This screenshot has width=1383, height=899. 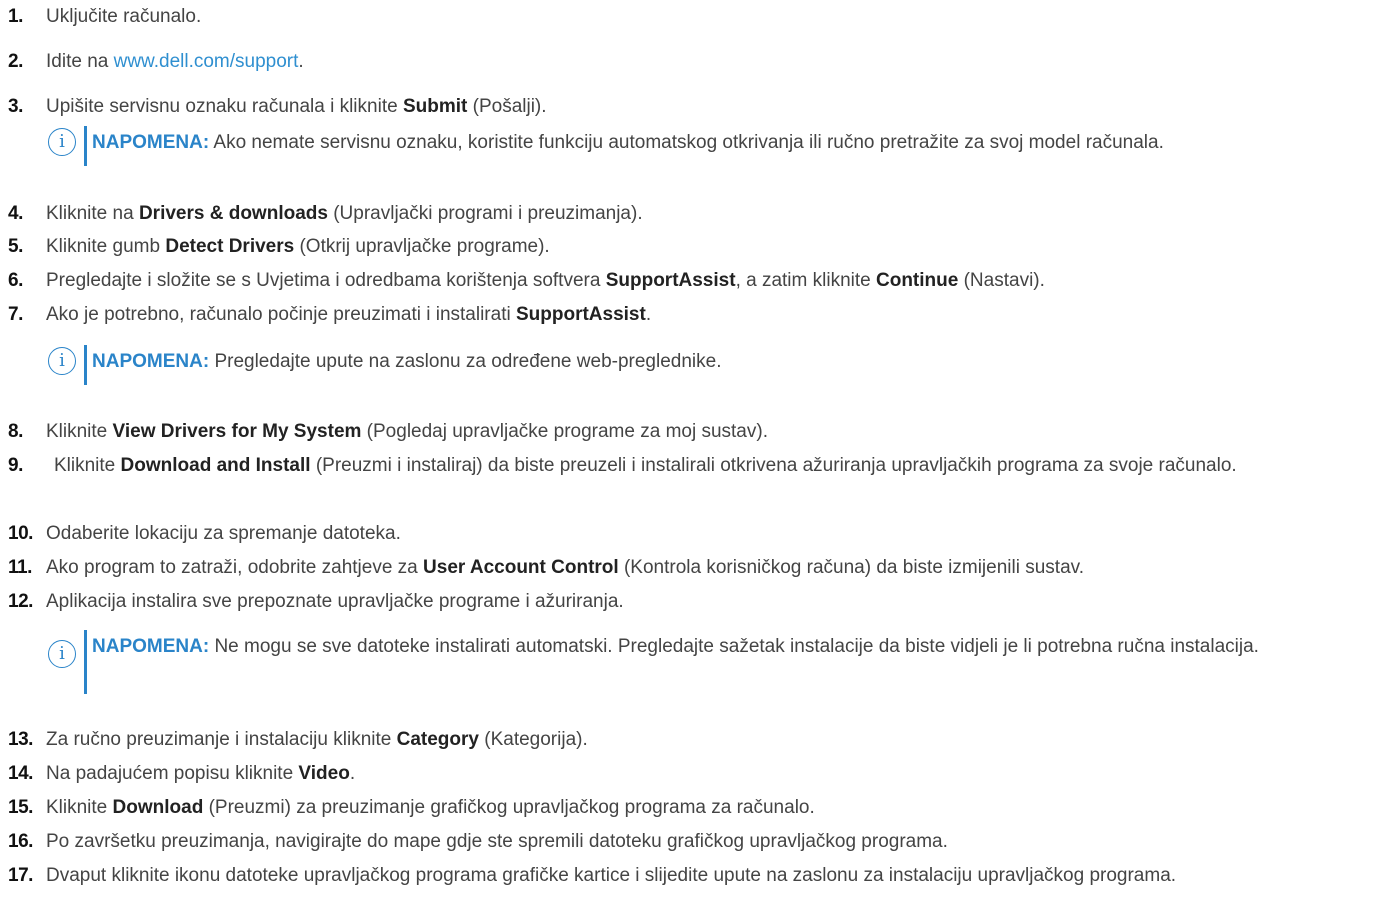 What do you see at coordinates (15, 314) in the screenshot?
I see `step-number: 7.` at bounding box center [15, 314].